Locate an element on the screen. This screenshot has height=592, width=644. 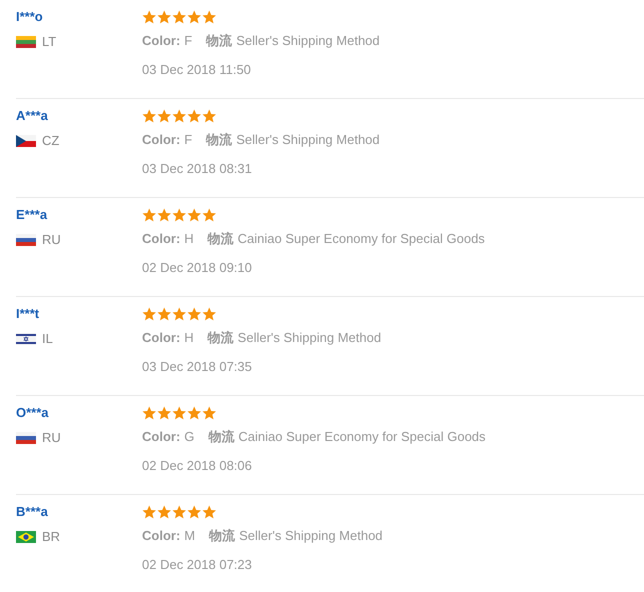
reviewer-name: I***t is located at coordinates (28, 314).